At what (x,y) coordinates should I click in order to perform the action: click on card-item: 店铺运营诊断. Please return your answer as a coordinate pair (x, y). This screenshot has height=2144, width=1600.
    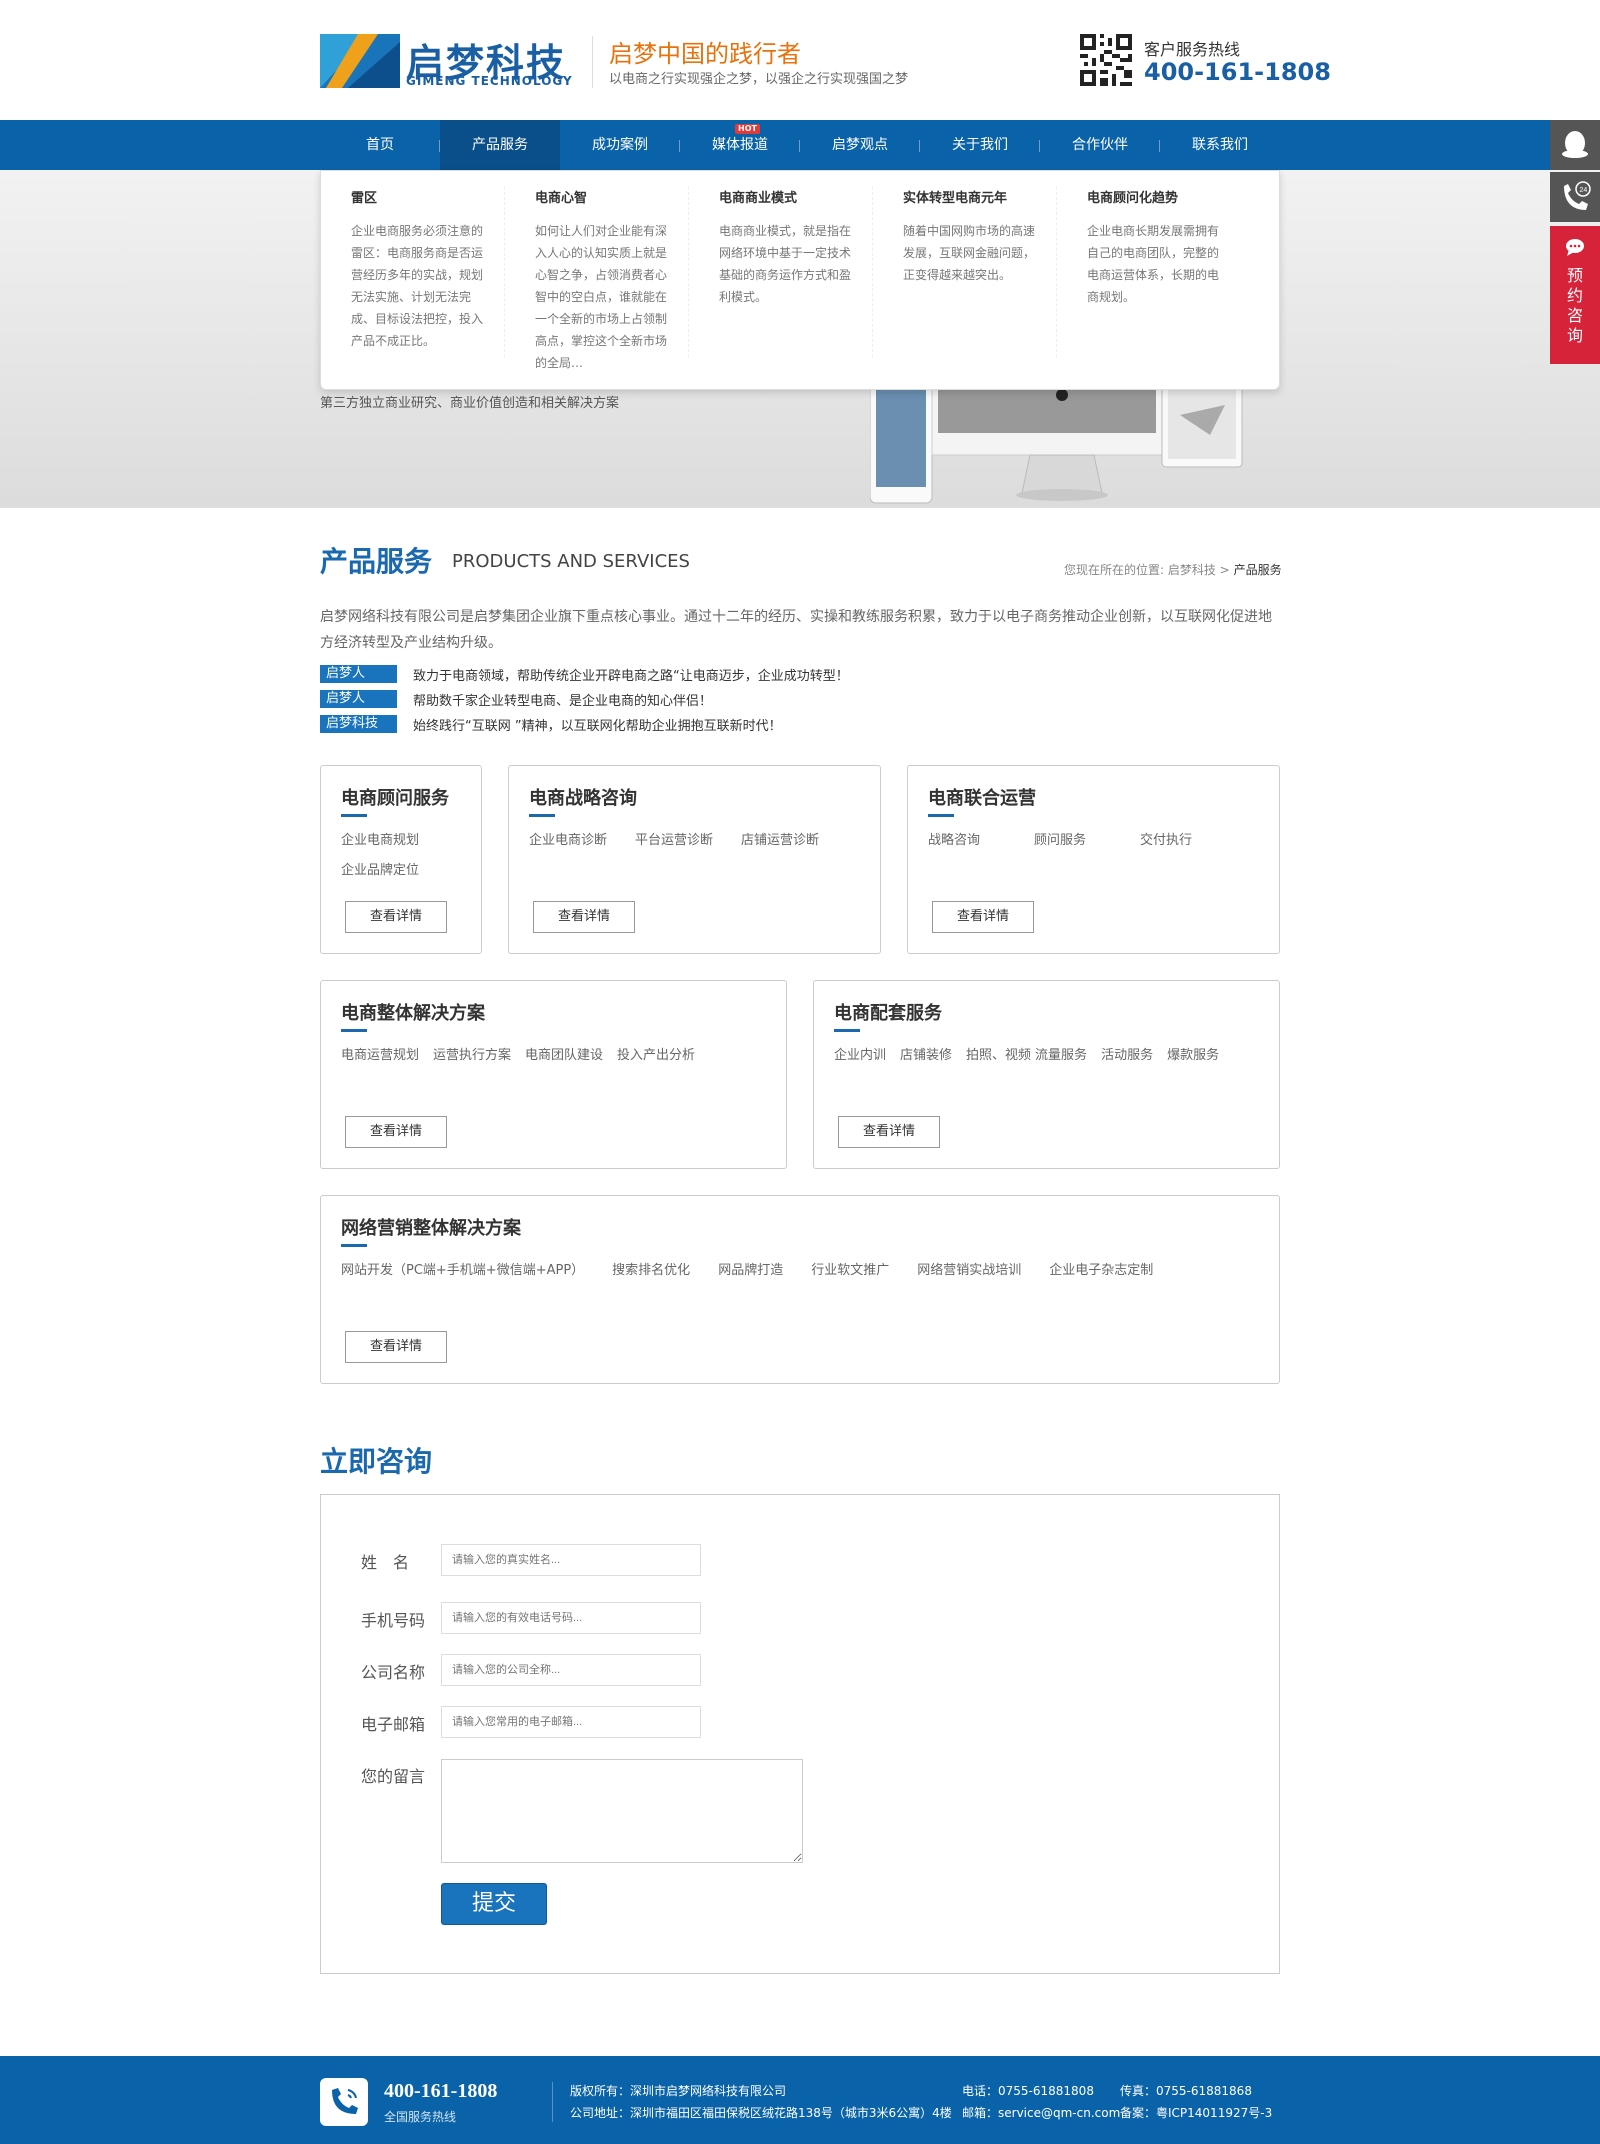
    Looking at the image, I should click on (780, 841).